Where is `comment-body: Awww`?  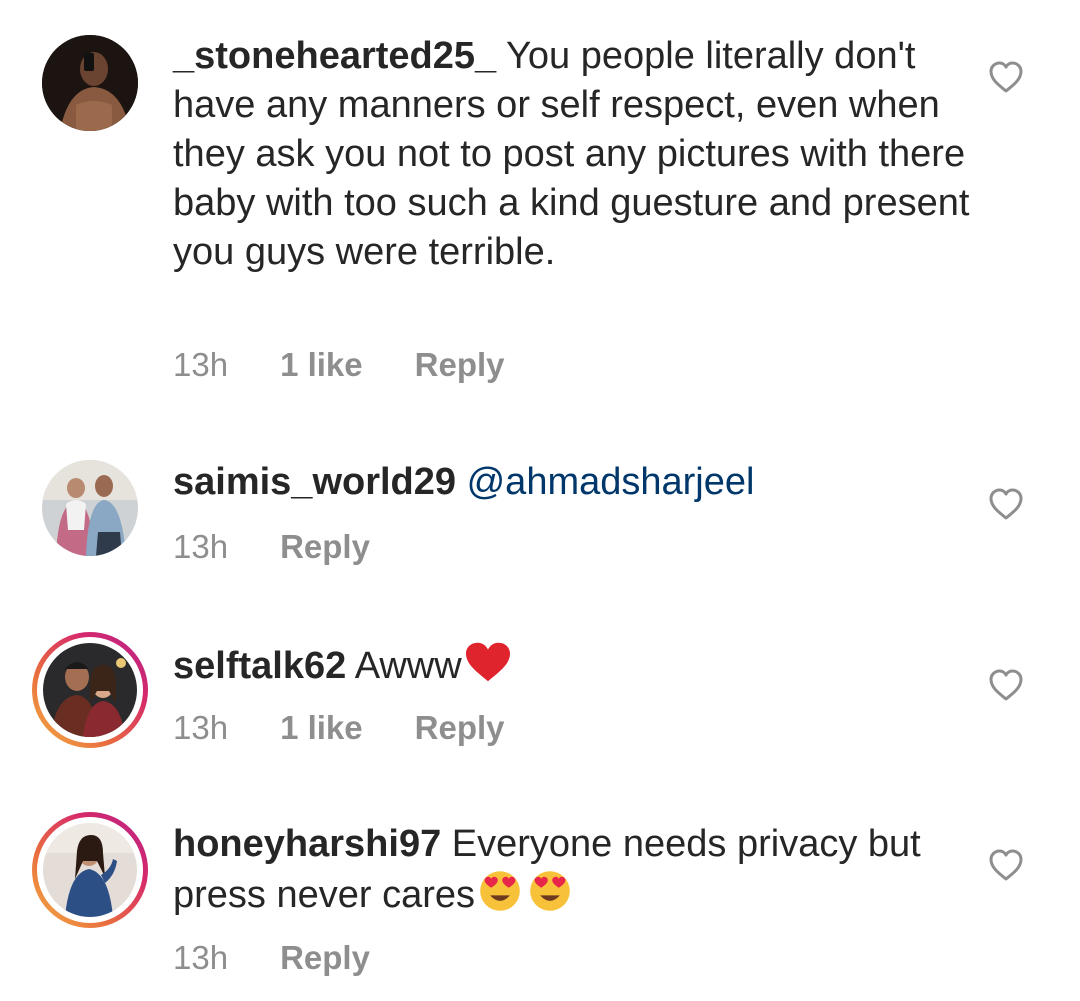 comment-body: Awww is located at coordinates (404, 666).